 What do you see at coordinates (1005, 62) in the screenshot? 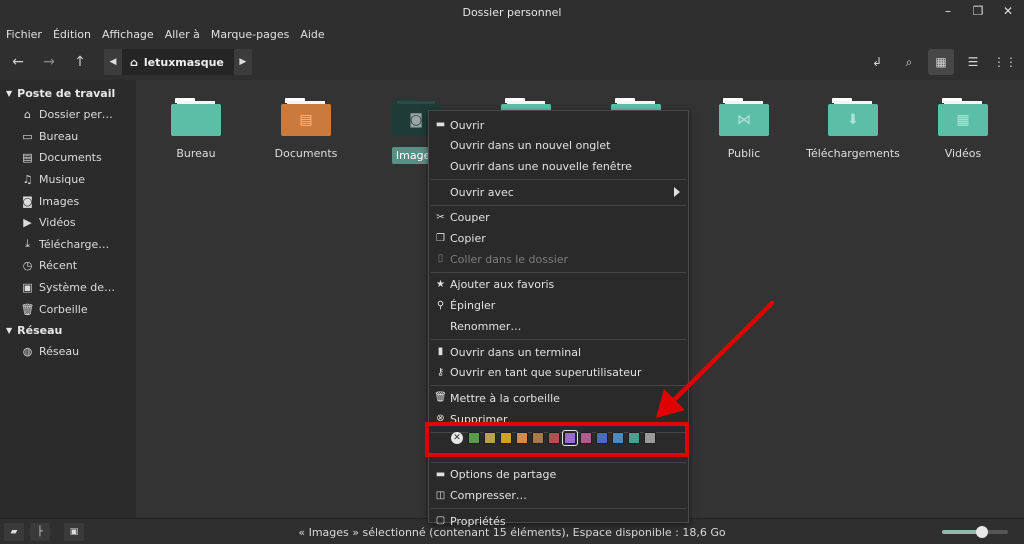
I see `compact-view-icon: ⋮⋮` at bounding box center [1005, 62].